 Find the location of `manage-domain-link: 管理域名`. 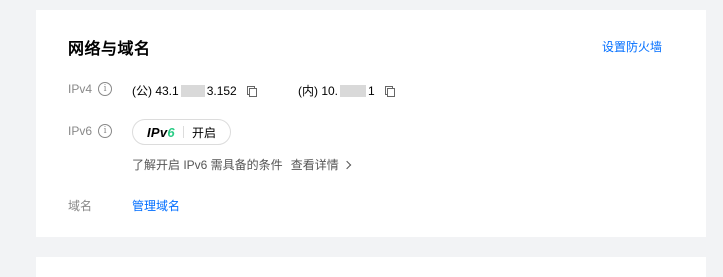

manage-domain-link: 管理域名 is located at coordinates (156, 205).